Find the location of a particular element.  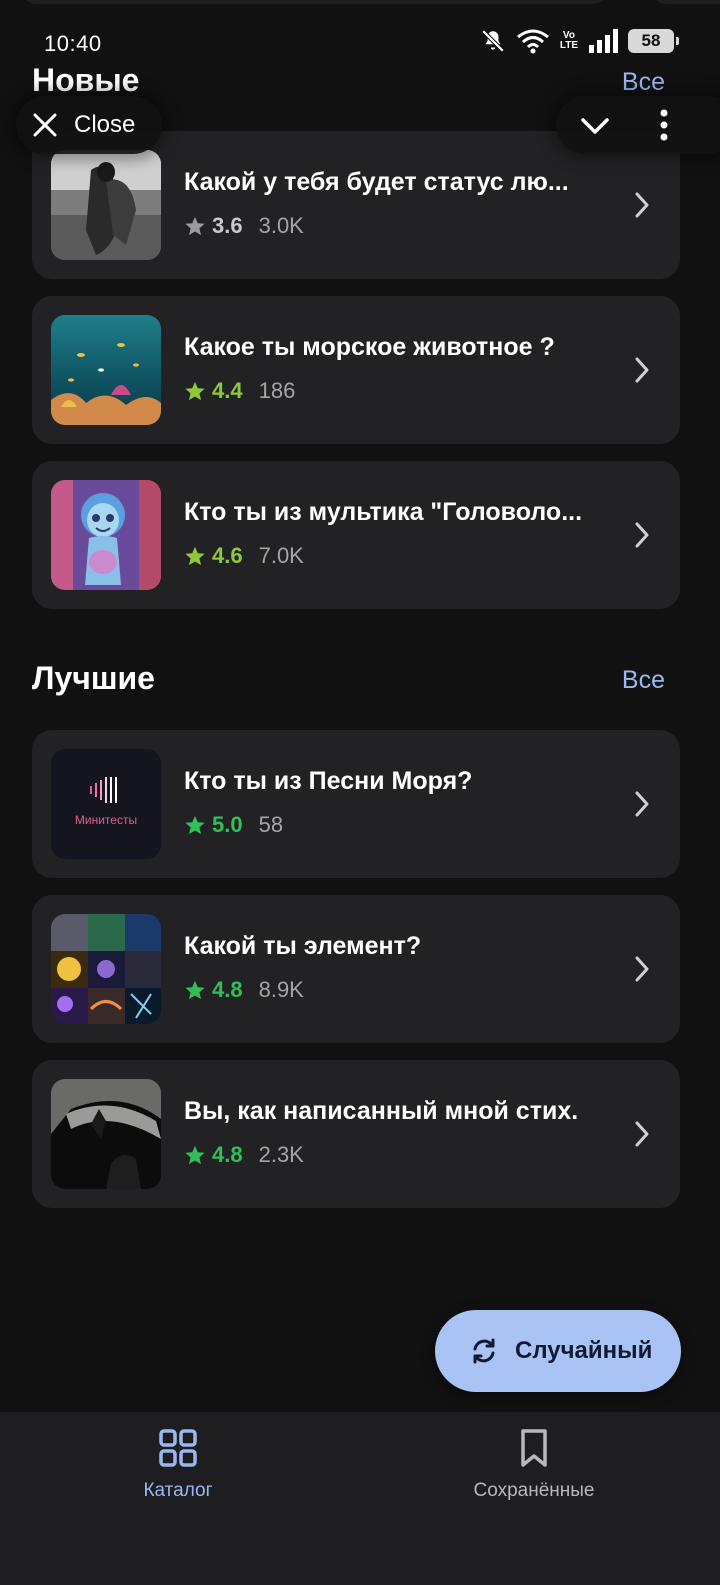

quiz-card: Минитесты Кто ты из Песни Моря? 5.0 58 is located at coordinates (356, 804).